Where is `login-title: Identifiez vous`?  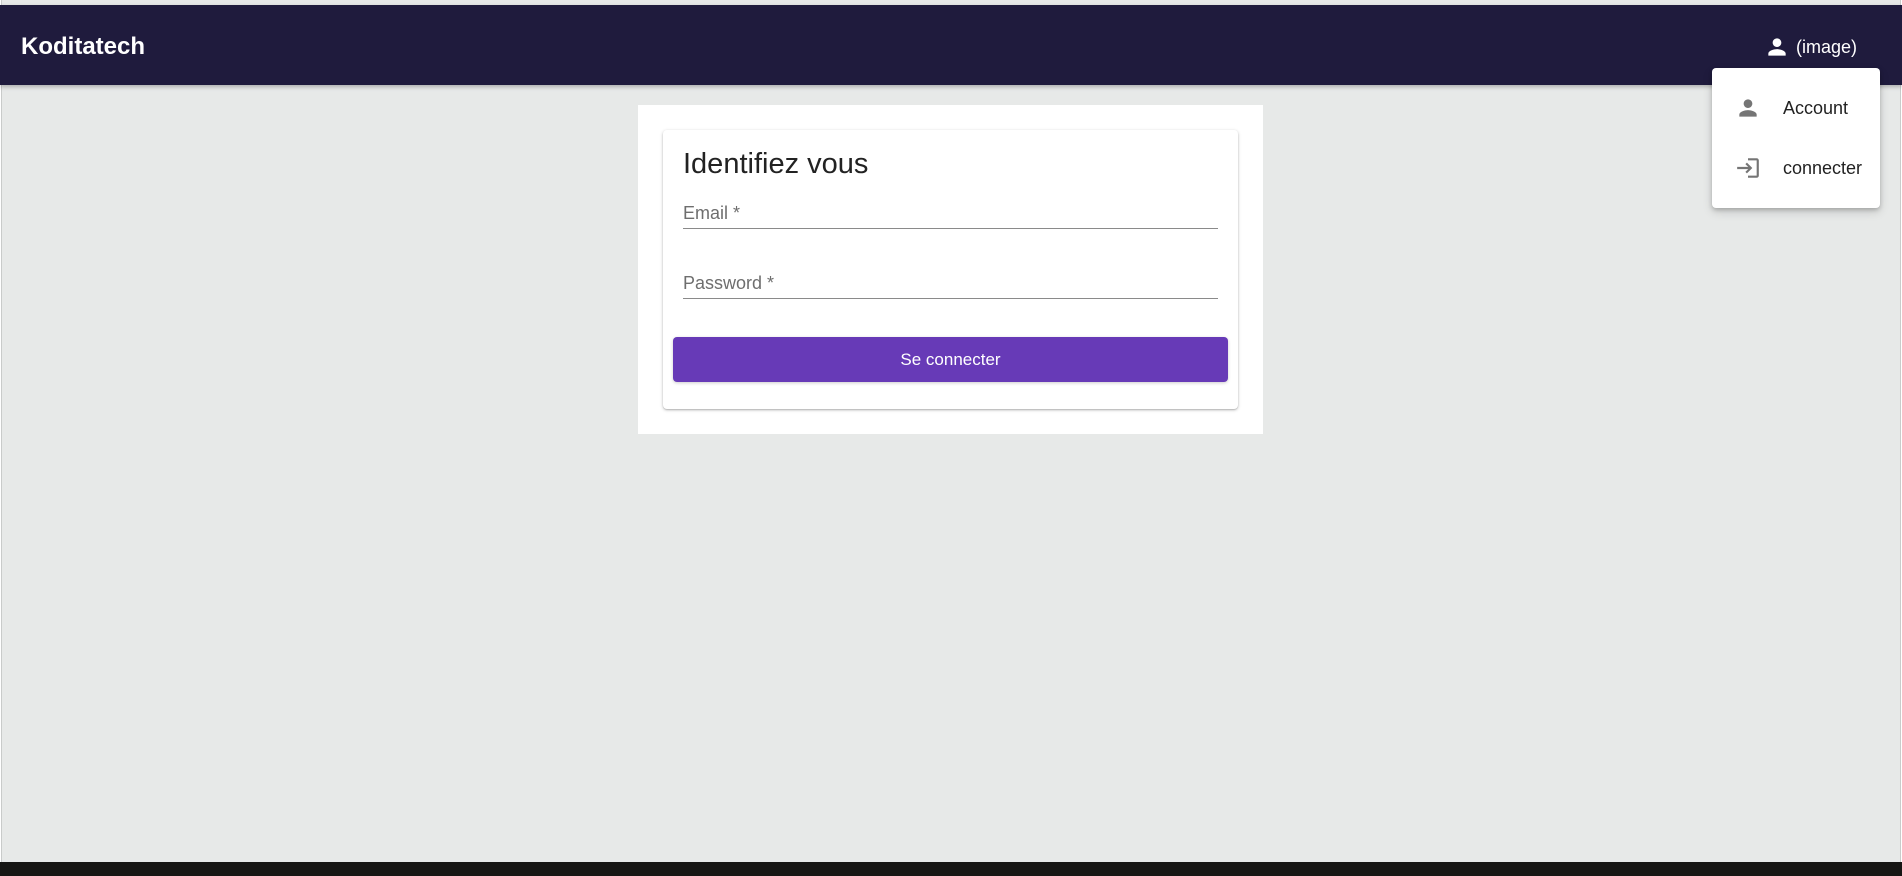 login-title: Identifiez vous is located at coordinates (776, 164).